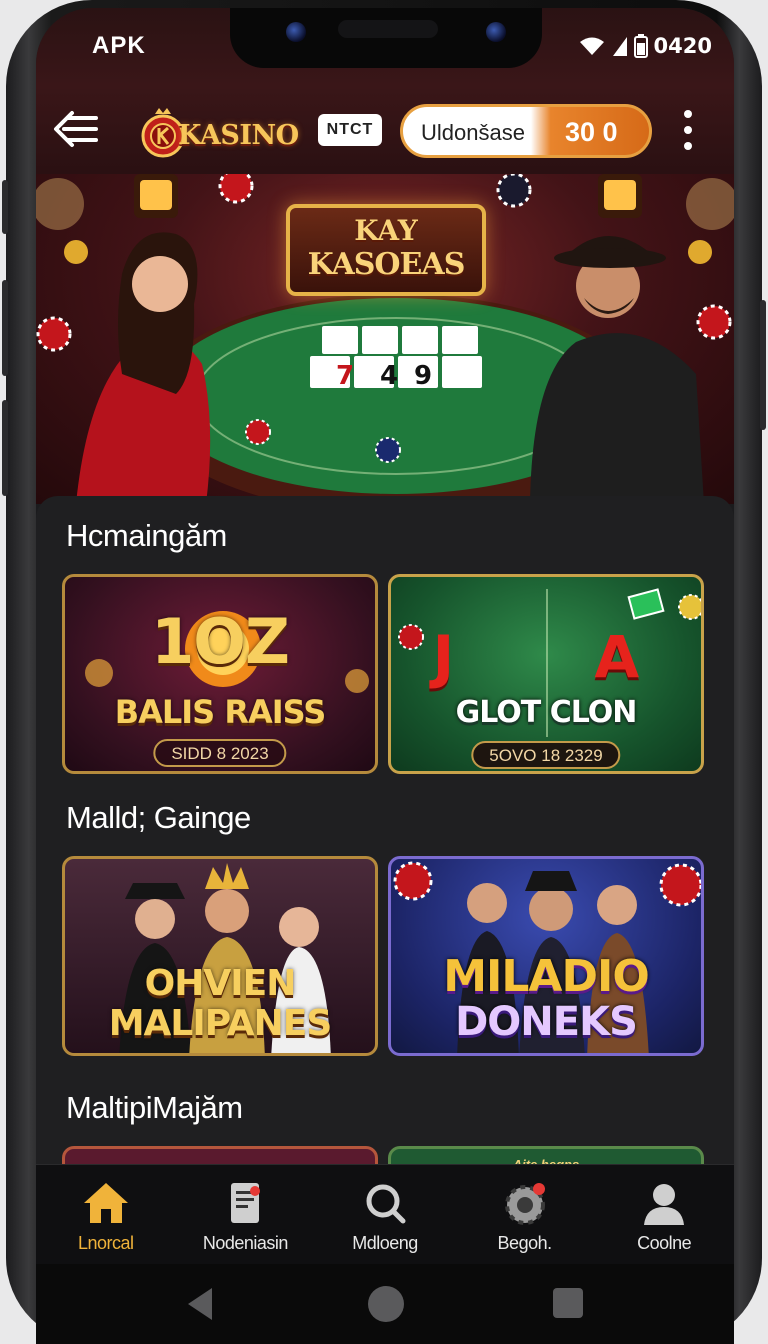  Describe the element at coordinates (664, 1204) in the screenshot. I see `user-icon` at that location.